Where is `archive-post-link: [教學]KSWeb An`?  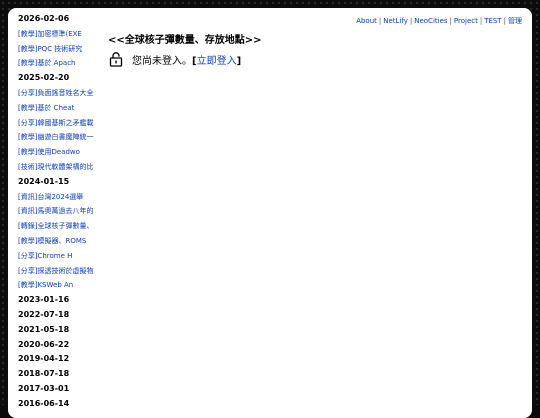 archive-post-link: [教學]KSWeb An is located at coordinates (58, 285).